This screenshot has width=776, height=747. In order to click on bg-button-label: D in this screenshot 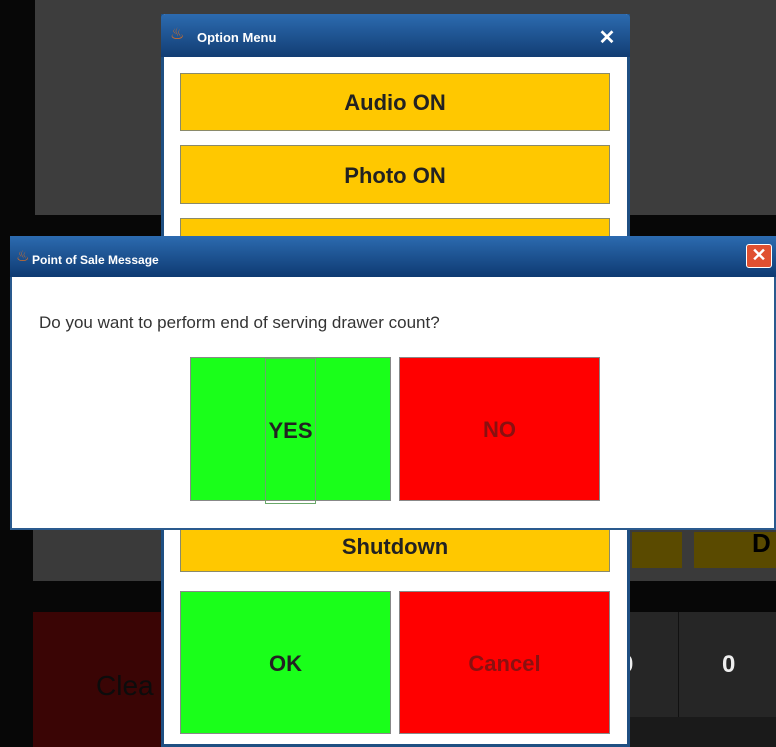, I will do `click(761, 543)`.